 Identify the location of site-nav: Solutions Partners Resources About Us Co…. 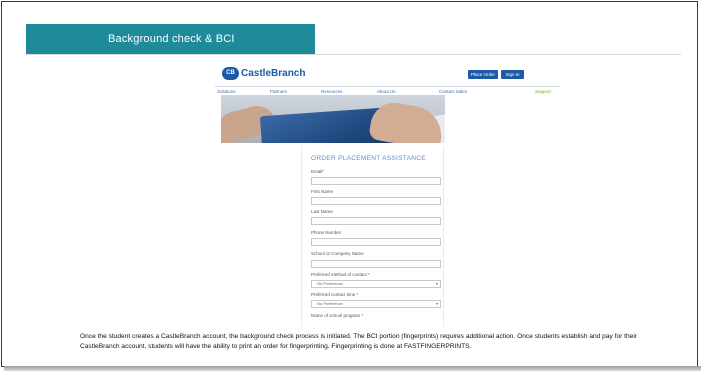
(387, 90).